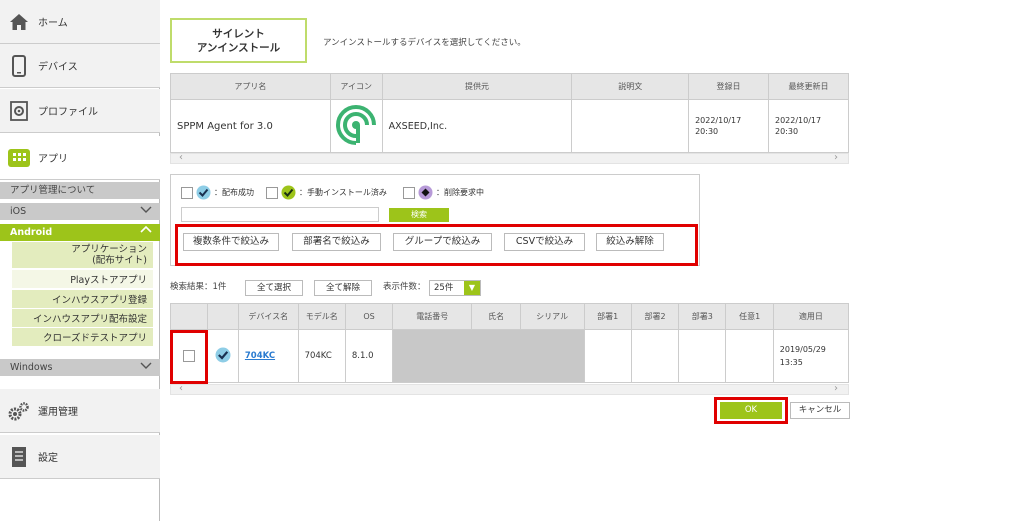  Describe the element at coordinates (751, 410) in the screenshot. I see `highlight-ok-button` at that location.